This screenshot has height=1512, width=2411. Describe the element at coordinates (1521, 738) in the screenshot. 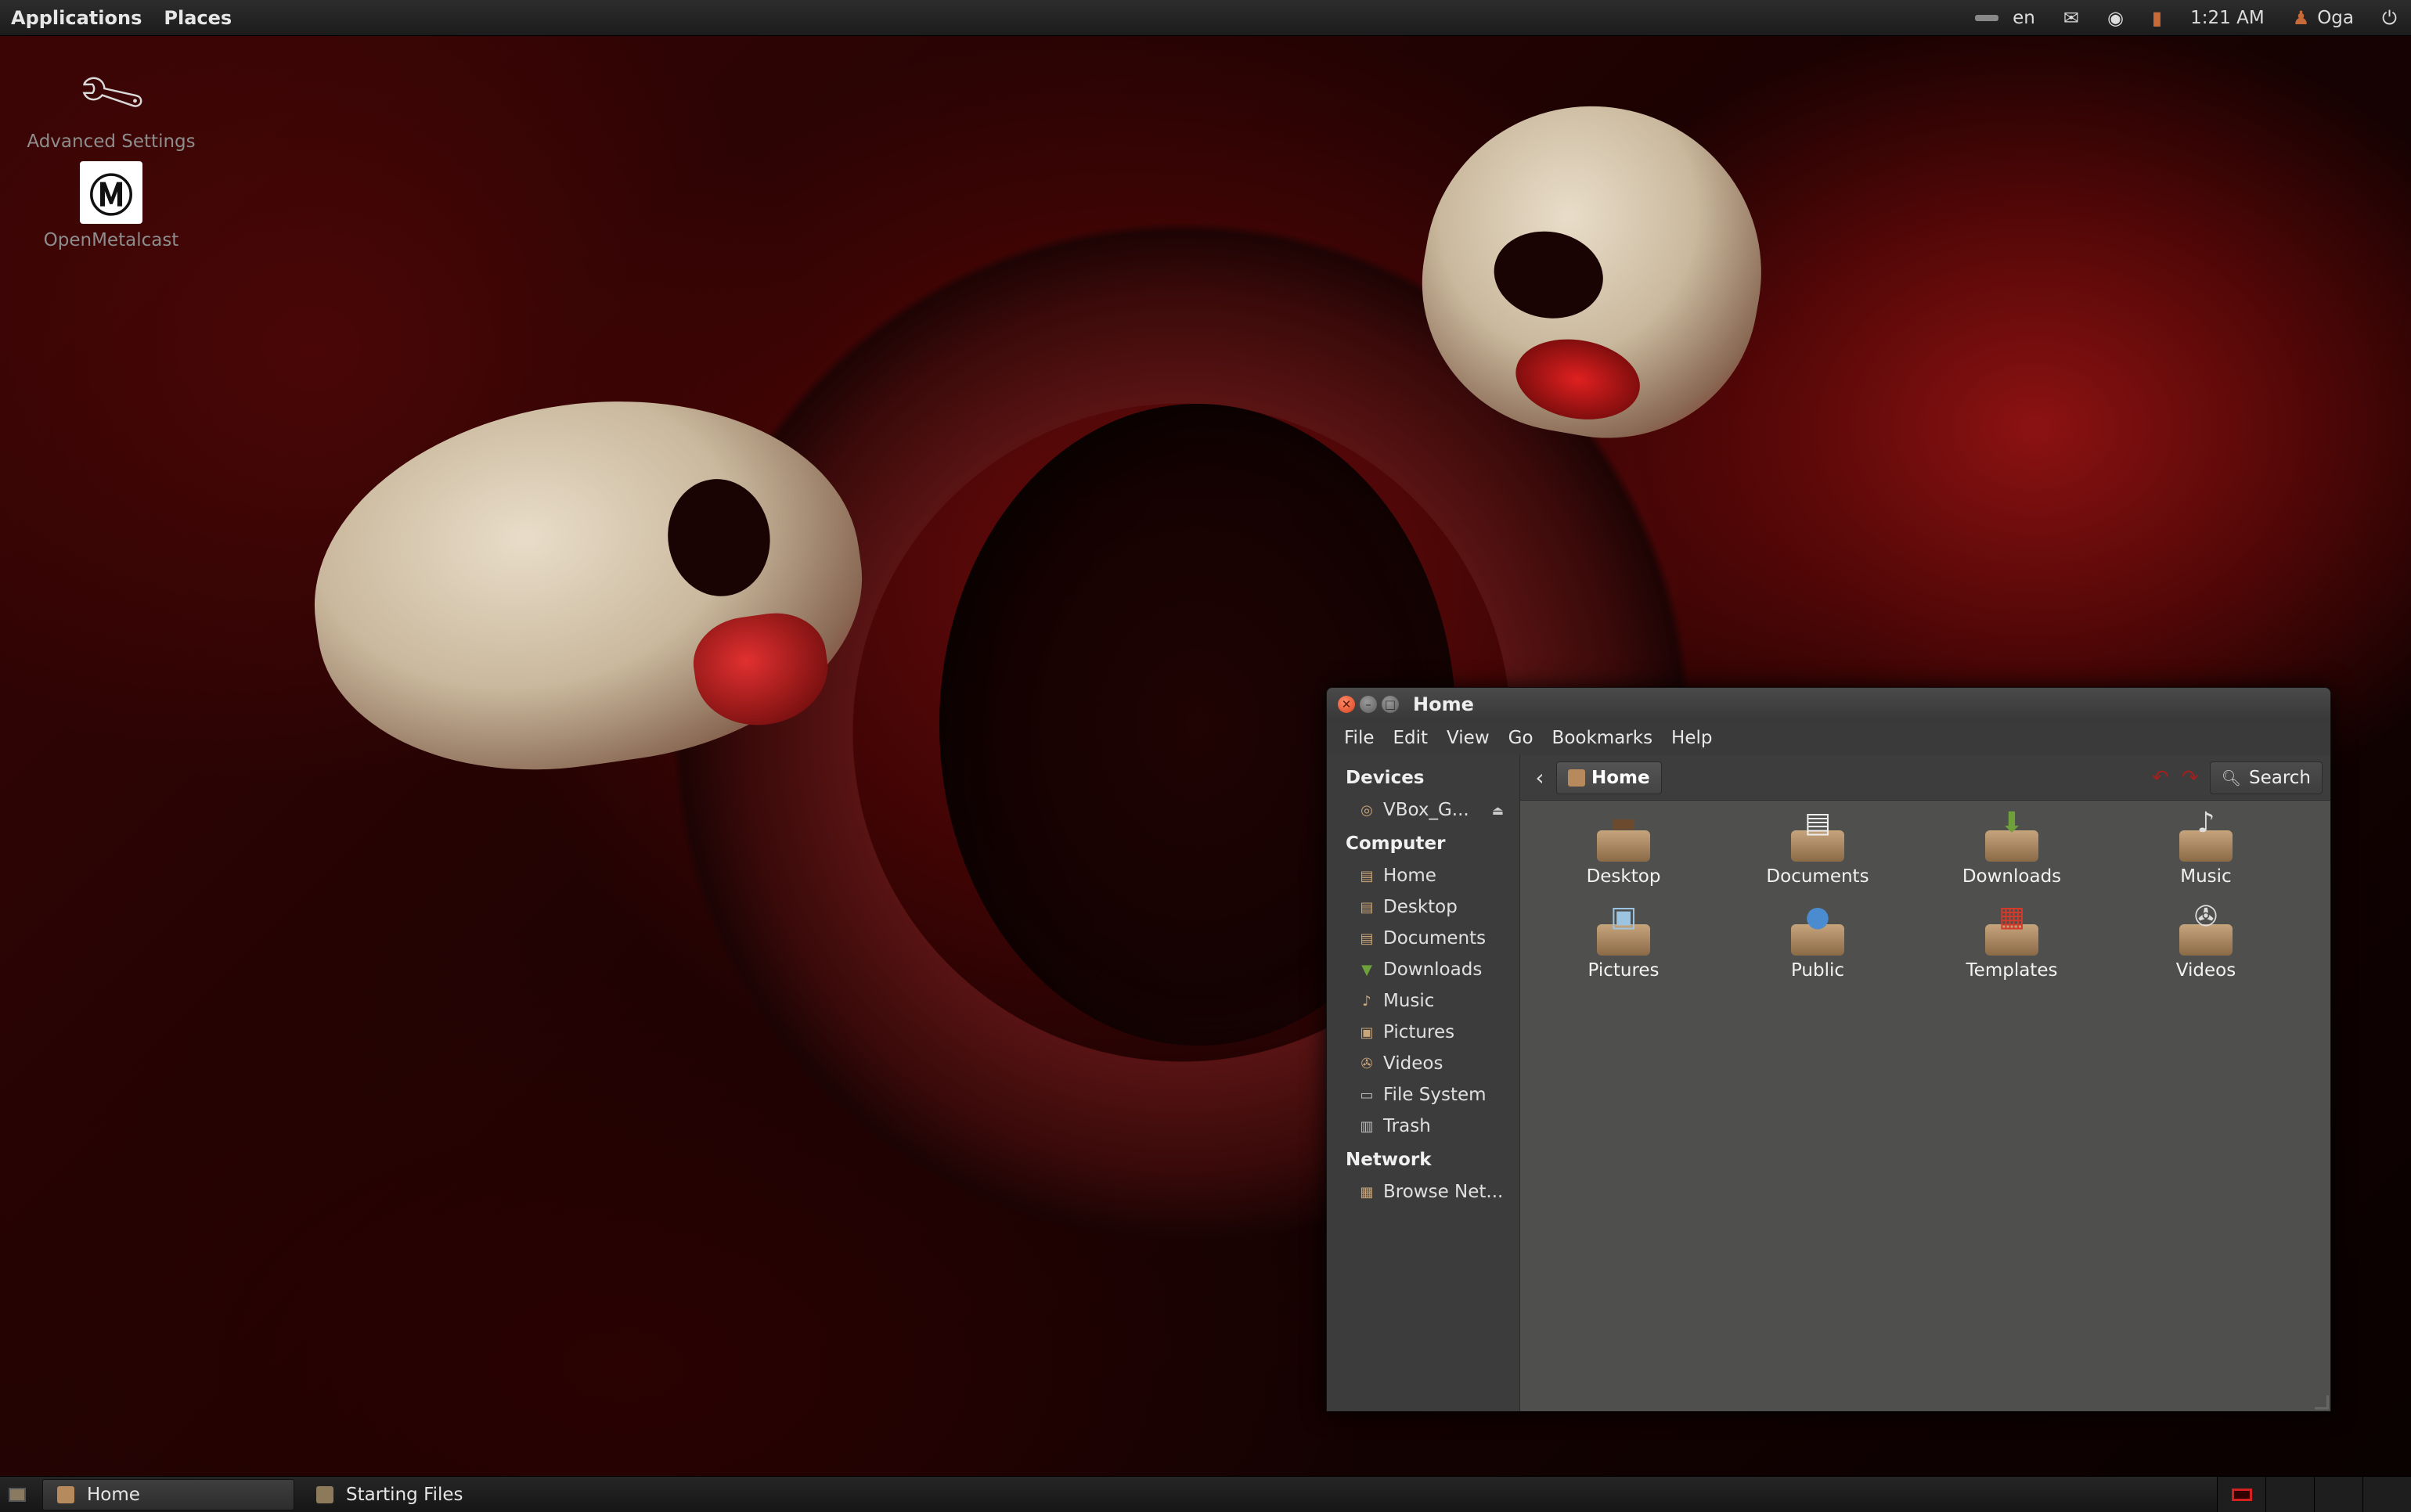

I see `menu-go: Go` at that location.